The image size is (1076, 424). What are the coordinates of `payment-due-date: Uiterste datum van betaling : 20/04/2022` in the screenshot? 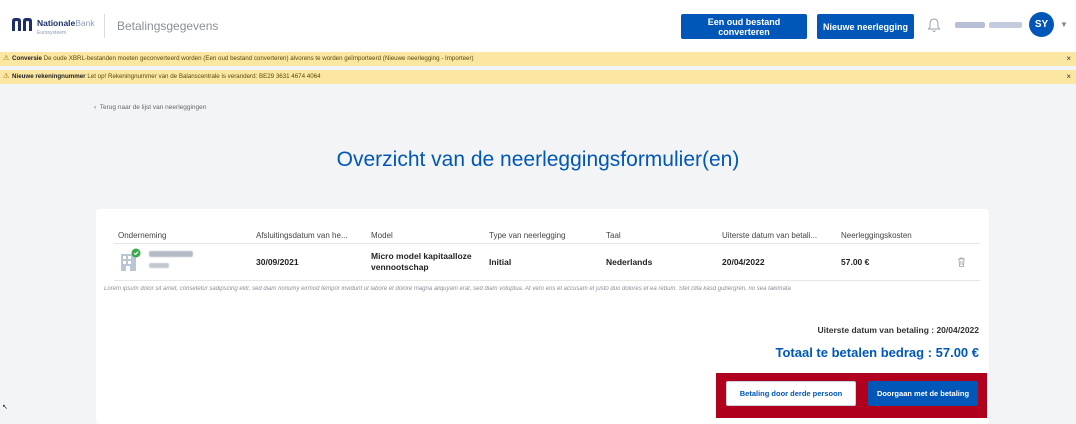 It's located at (898, 330).